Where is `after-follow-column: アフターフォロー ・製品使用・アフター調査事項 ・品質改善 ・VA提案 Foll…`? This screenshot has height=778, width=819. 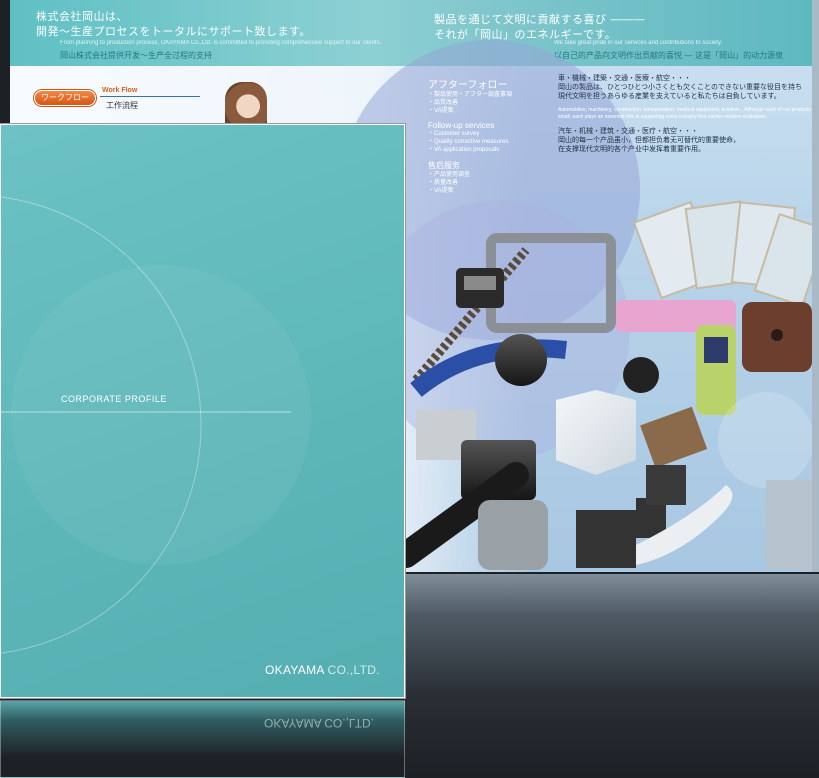
after-follow-column: アフターフォロー ・製品使用・アフター調査事項 ・品質改善 ・VA提案 Foll… is located at coordinates (493, 135).